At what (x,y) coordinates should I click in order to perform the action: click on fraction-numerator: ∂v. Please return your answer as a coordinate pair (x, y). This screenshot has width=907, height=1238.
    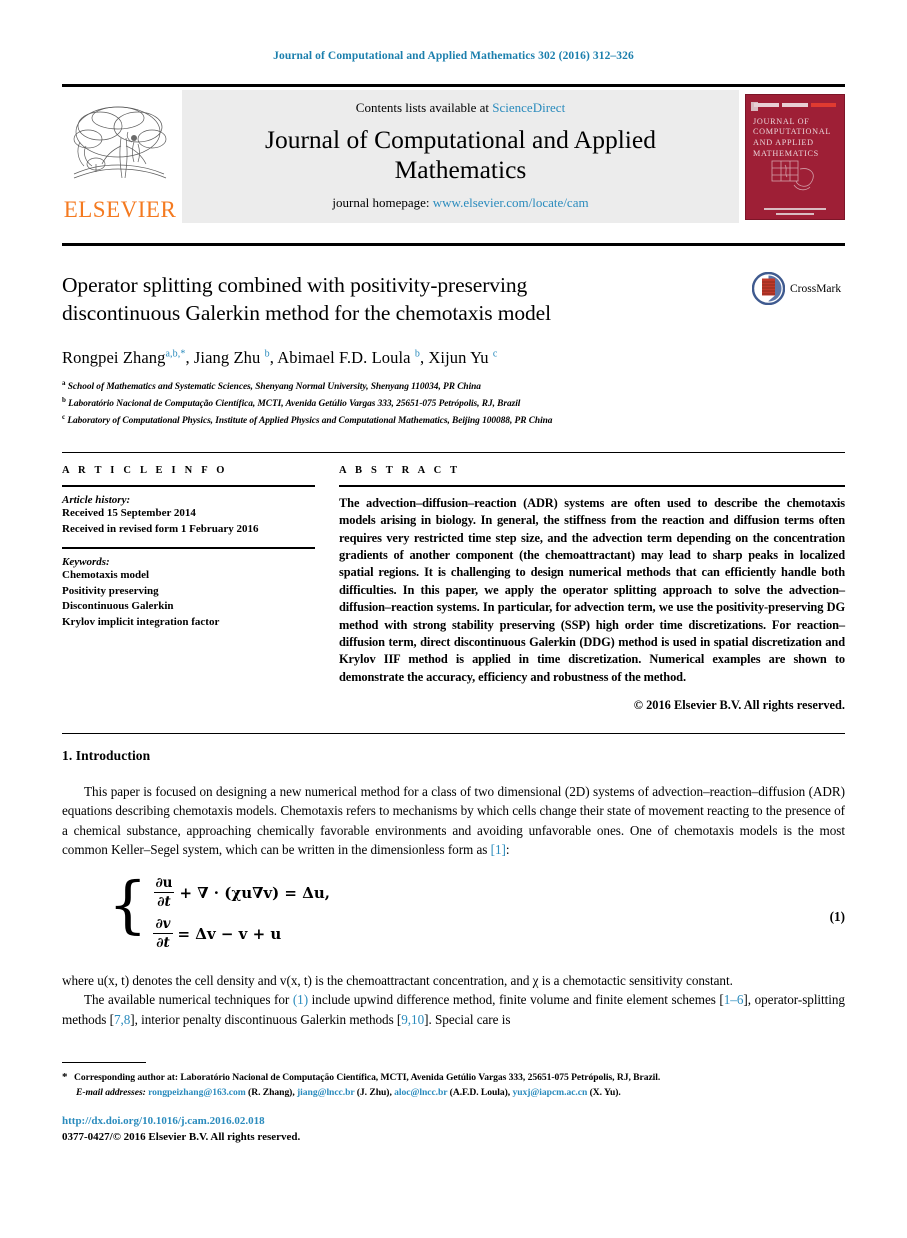
    Looking at the image, I should click on (163, 924).